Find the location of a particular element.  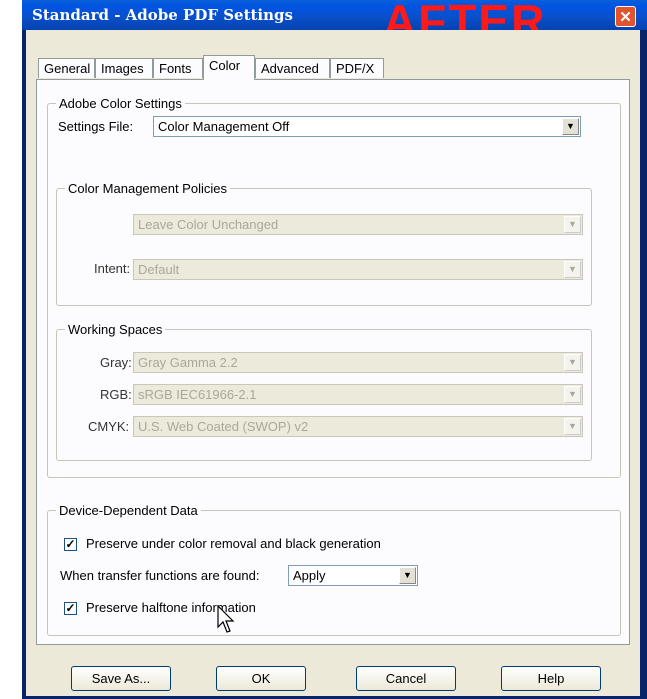

close-button: ✕ is located at coordinates (625, 16).